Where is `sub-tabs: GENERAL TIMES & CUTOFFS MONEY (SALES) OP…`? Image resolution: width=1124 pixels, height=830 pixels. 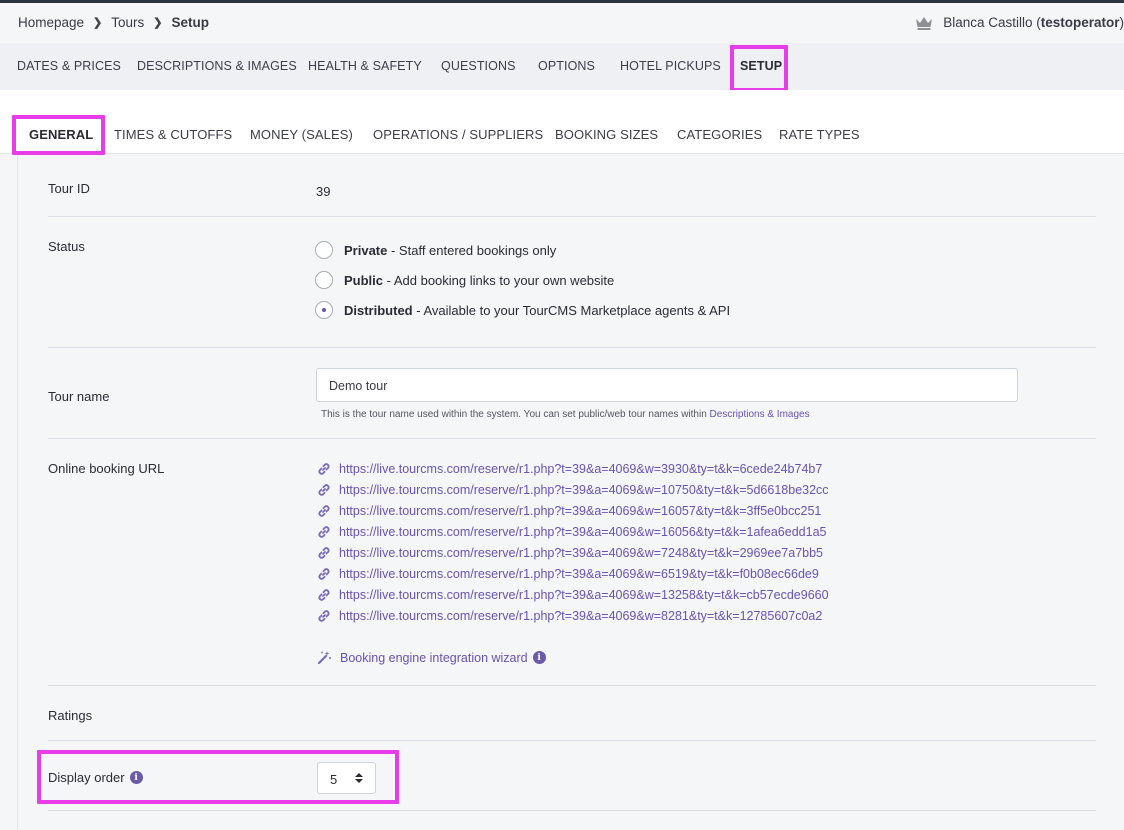
sub-tabs: GENERAL TIMES & CUTOFFS MONEY (SALES) OP… is located at coordinates (562, 122).